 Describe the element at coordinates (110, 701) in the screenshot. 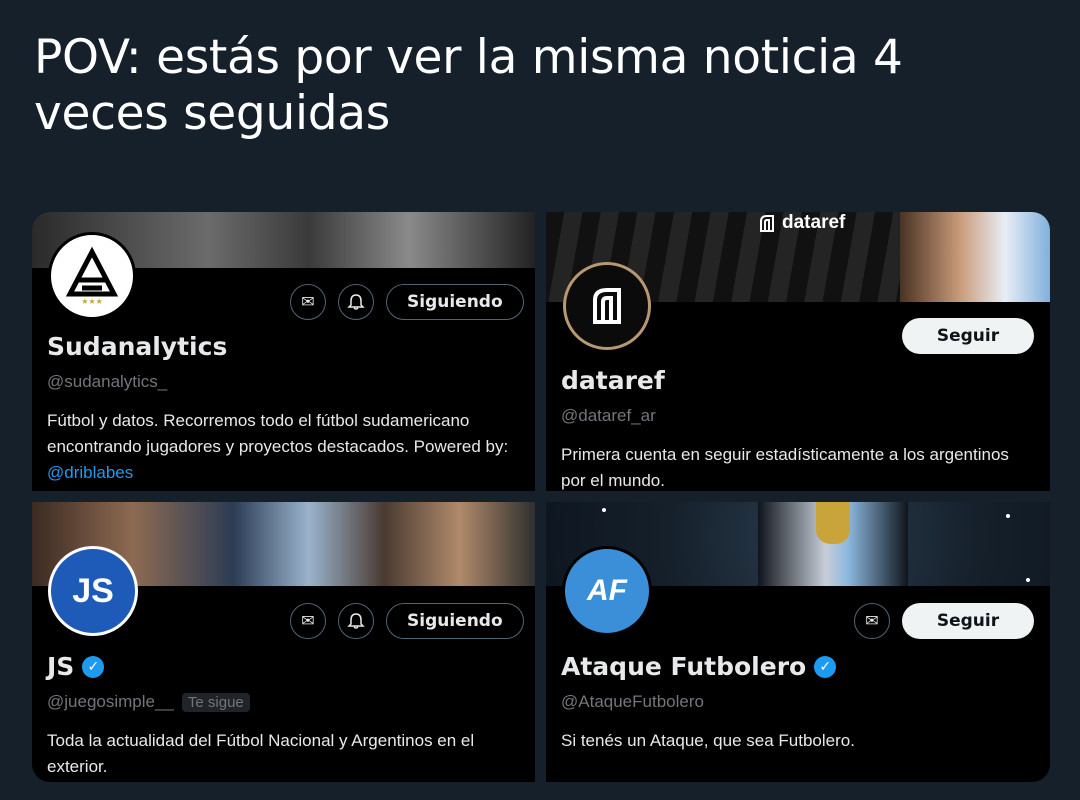

I see `profile-handle-text: @juegosimple__` at that location.